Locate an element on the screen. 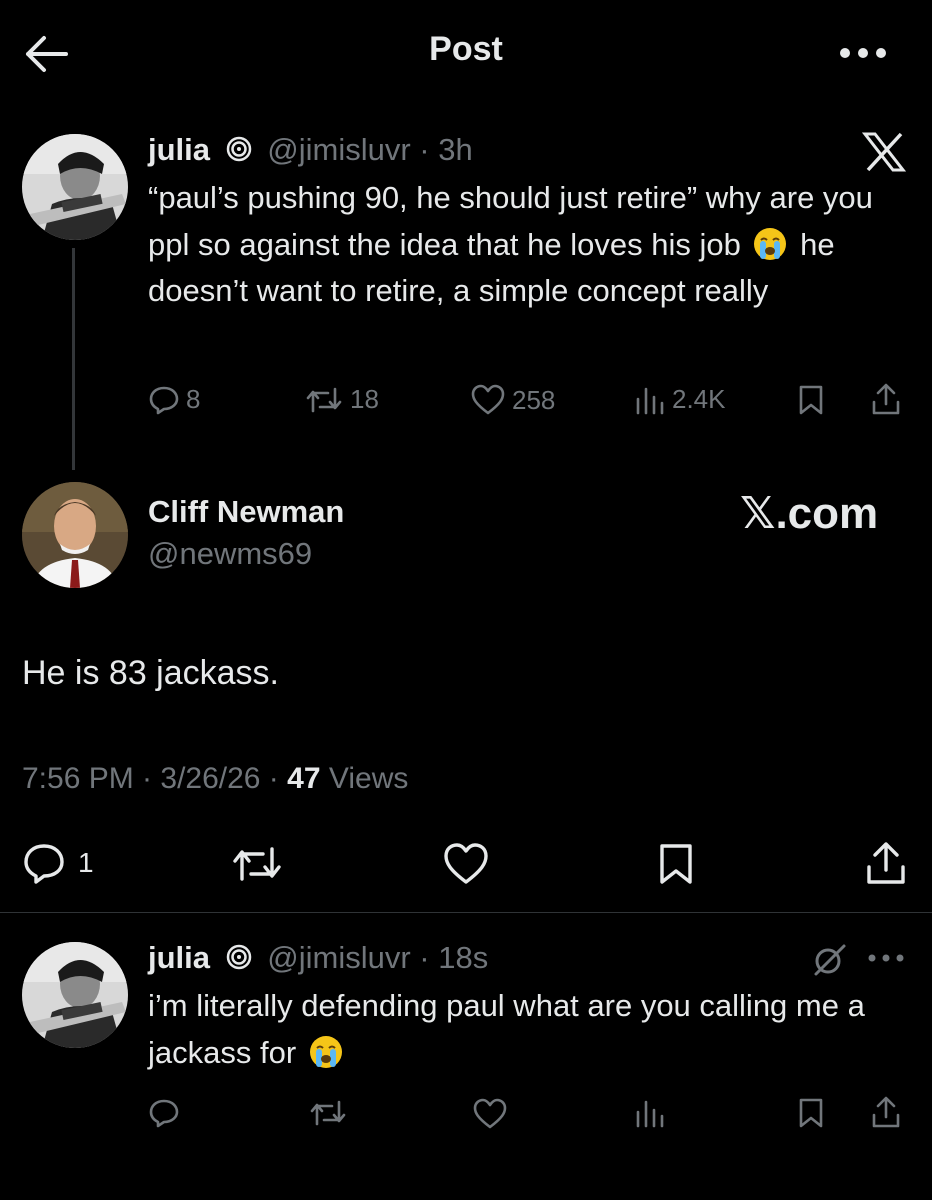 Image resolution: width=932 pixels, height=1200 pixels. reply-user-line: julia @jimisluvr · 18s is located at coordinates (318, 958).